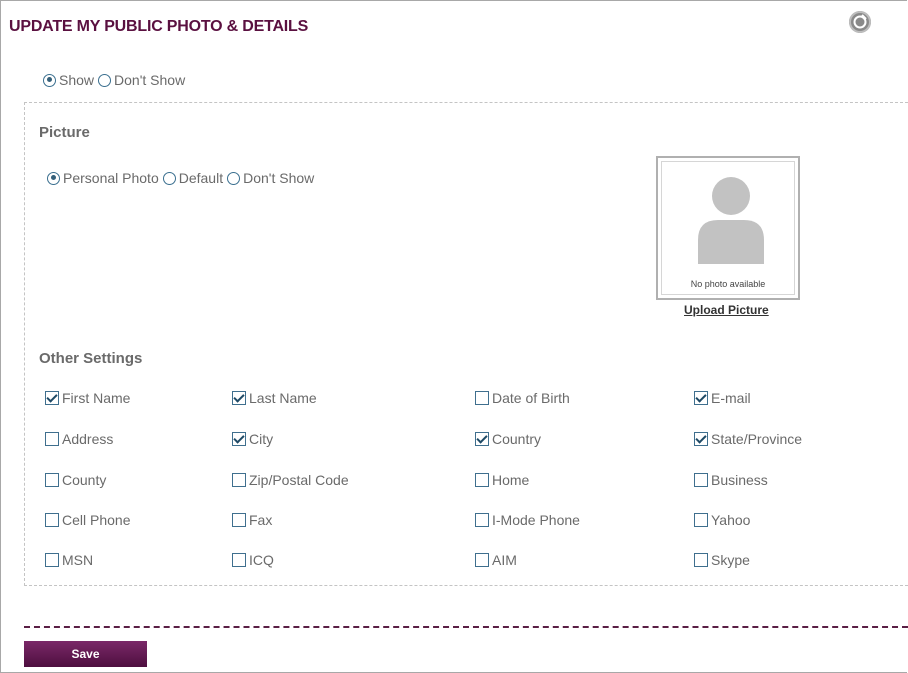 This screenshot has width=908, height=673. I want to click on picture-radio-personal-photo, so click(53, 178).